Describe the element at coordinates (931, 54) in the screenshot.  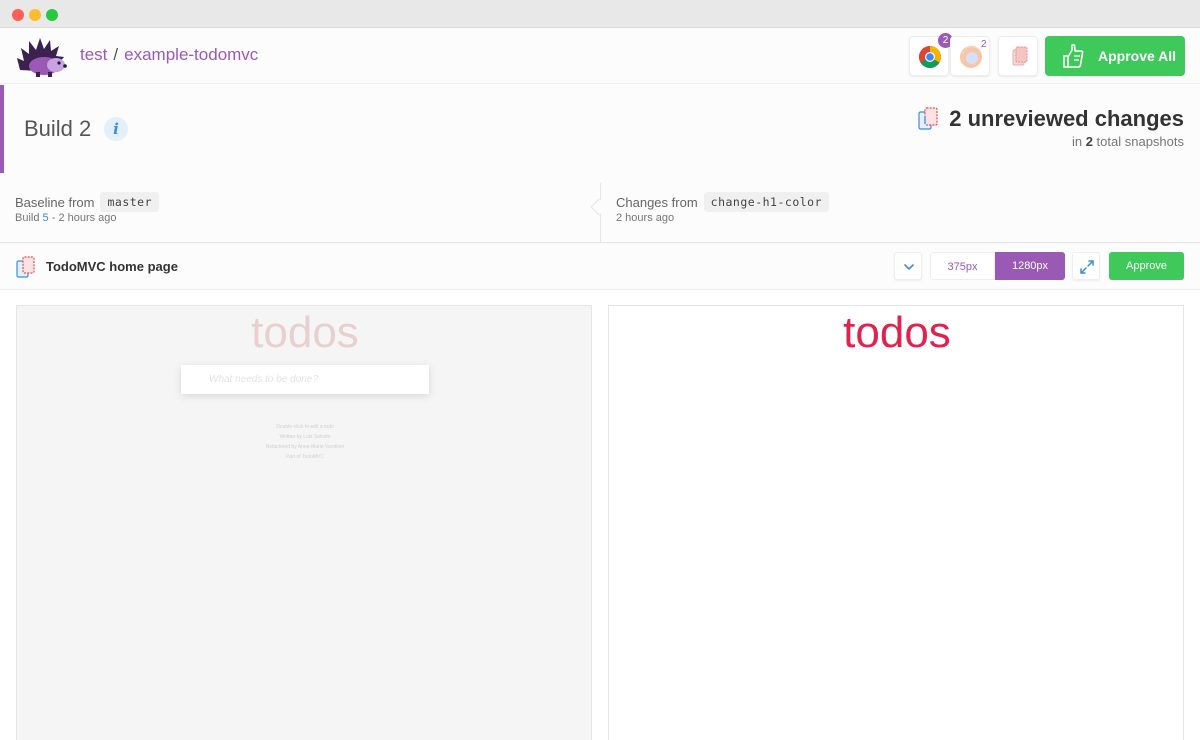
I see `chrome-browser-button: 2` at that location.